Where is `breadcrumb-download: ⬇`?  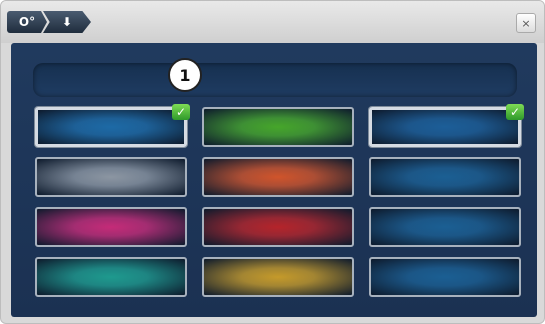
breadcrumb-download: ⬇ is located at coordinates (67, 22).